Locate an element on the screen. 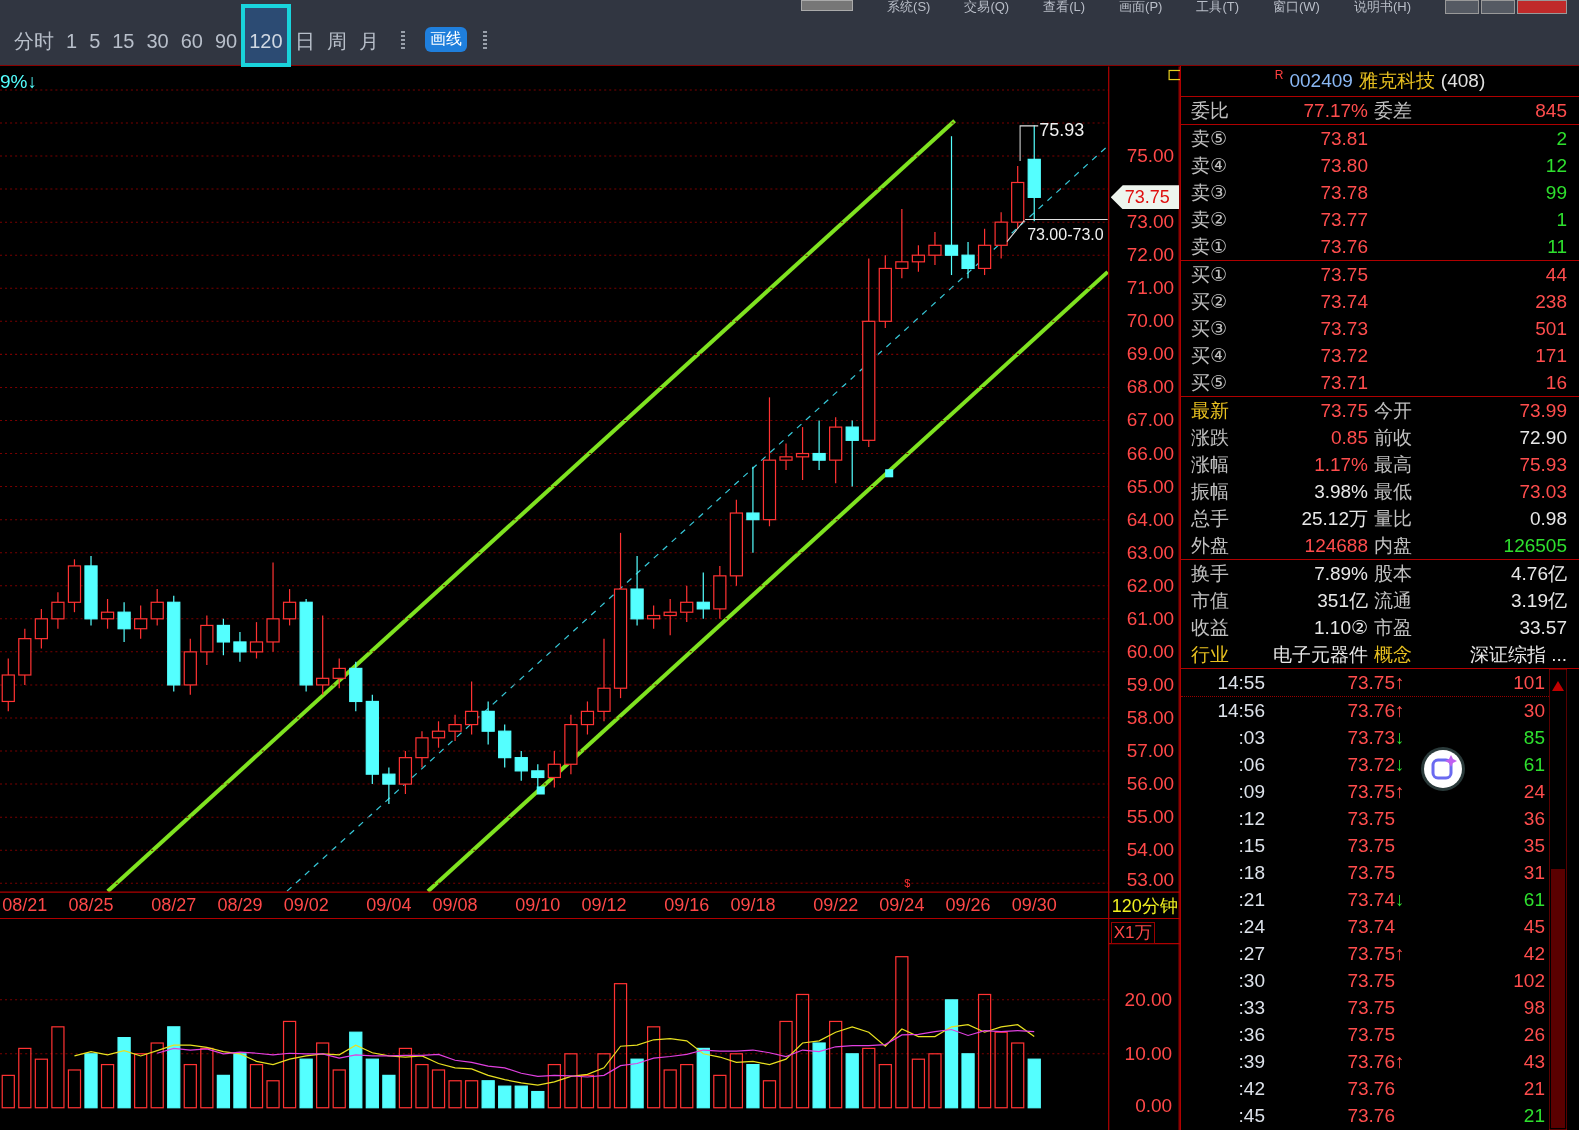  order-level-label: 买⑤ is located at coordinates (1209, 382).